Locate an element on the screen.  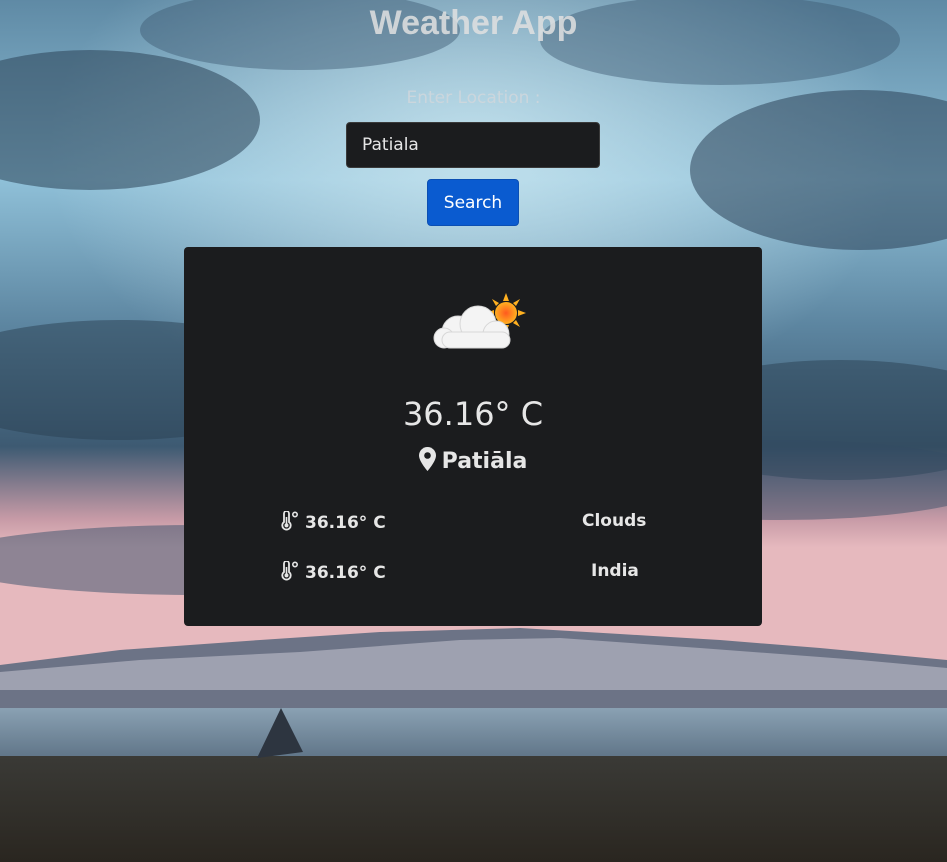
app-title: Weather App is located at coordinates (473, 23).